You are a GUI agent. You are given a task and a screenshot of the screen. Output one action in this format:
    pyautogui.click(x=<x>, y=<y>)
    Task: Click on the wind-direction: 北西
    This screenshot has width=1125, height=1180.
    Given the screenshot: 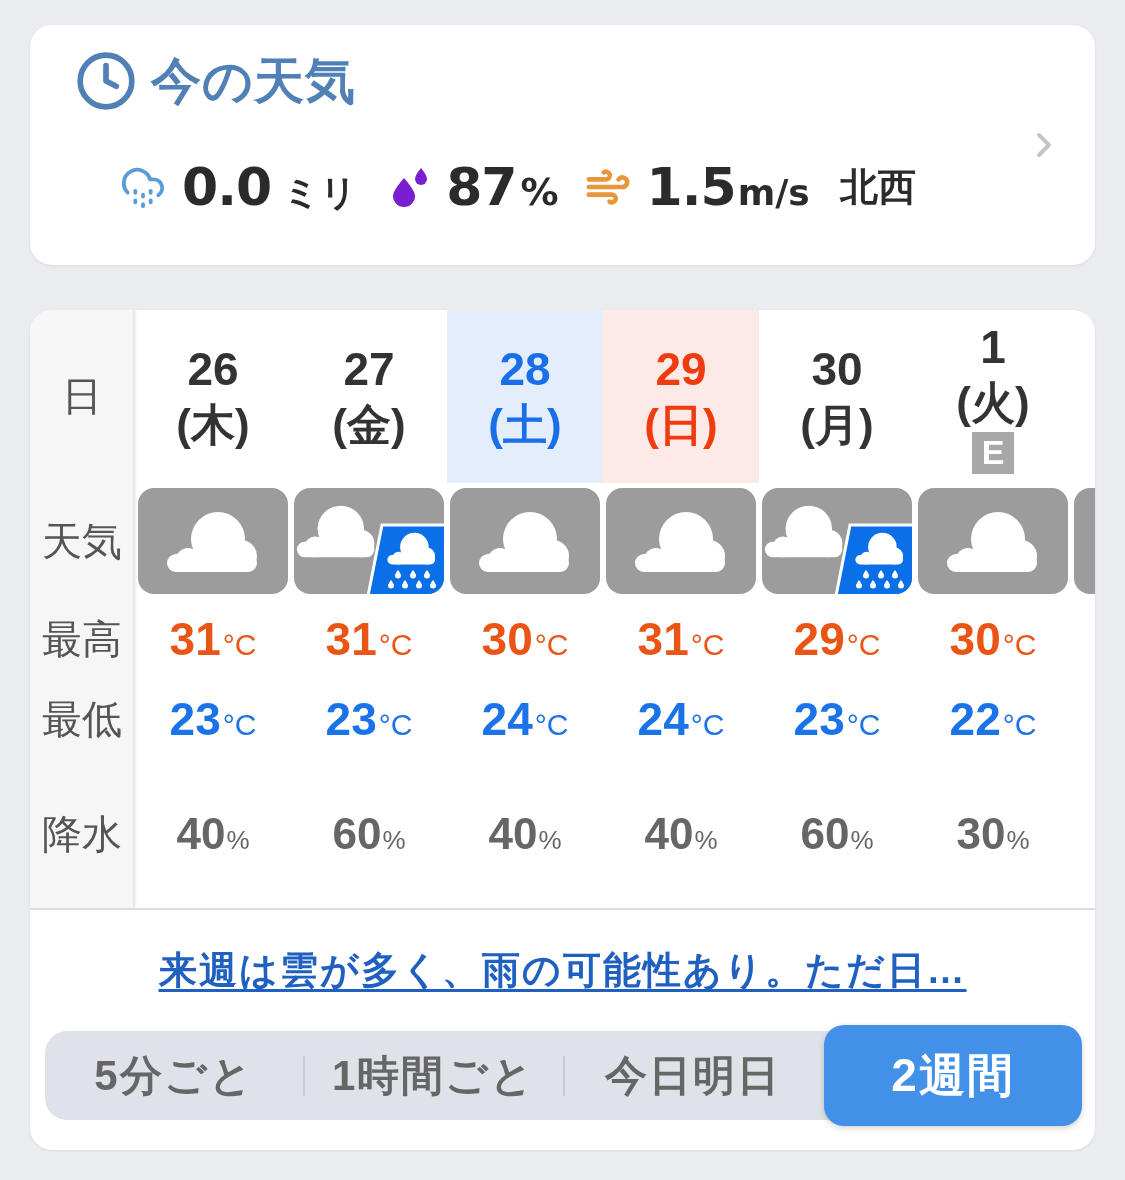 What is the action you would take?
    pyautogui.click(x=877, y=187)
    